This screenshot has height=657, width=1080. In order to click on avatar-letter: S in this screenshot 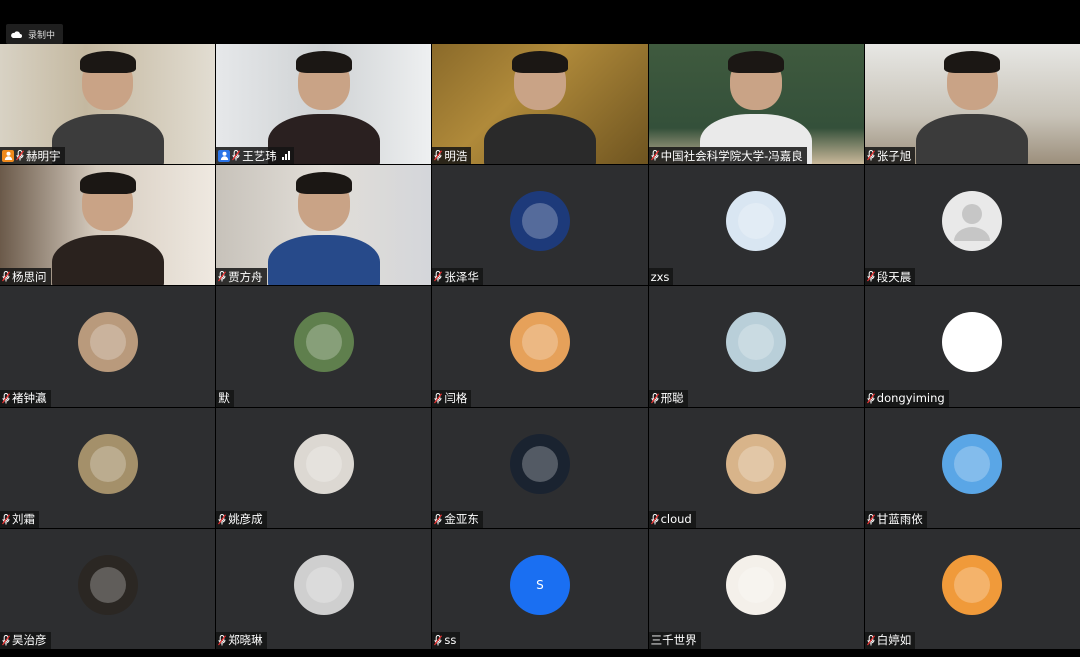, I will do `click(540, 584)`.